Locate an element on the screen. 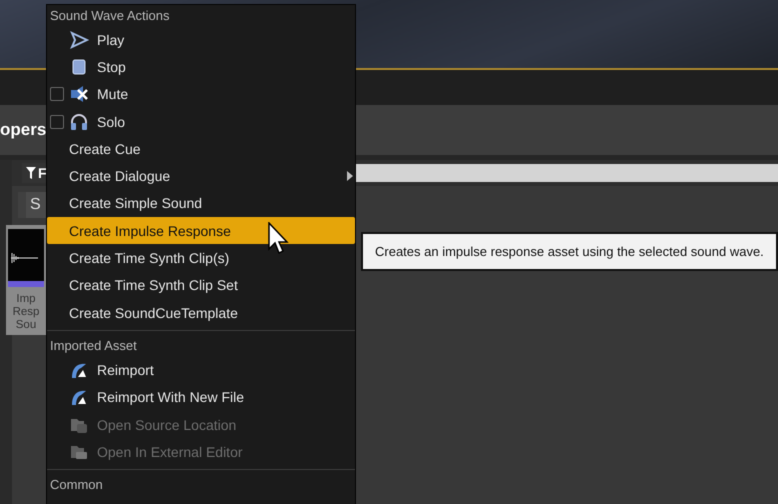  menu-item: Solo is located at coordinates (201, 122).